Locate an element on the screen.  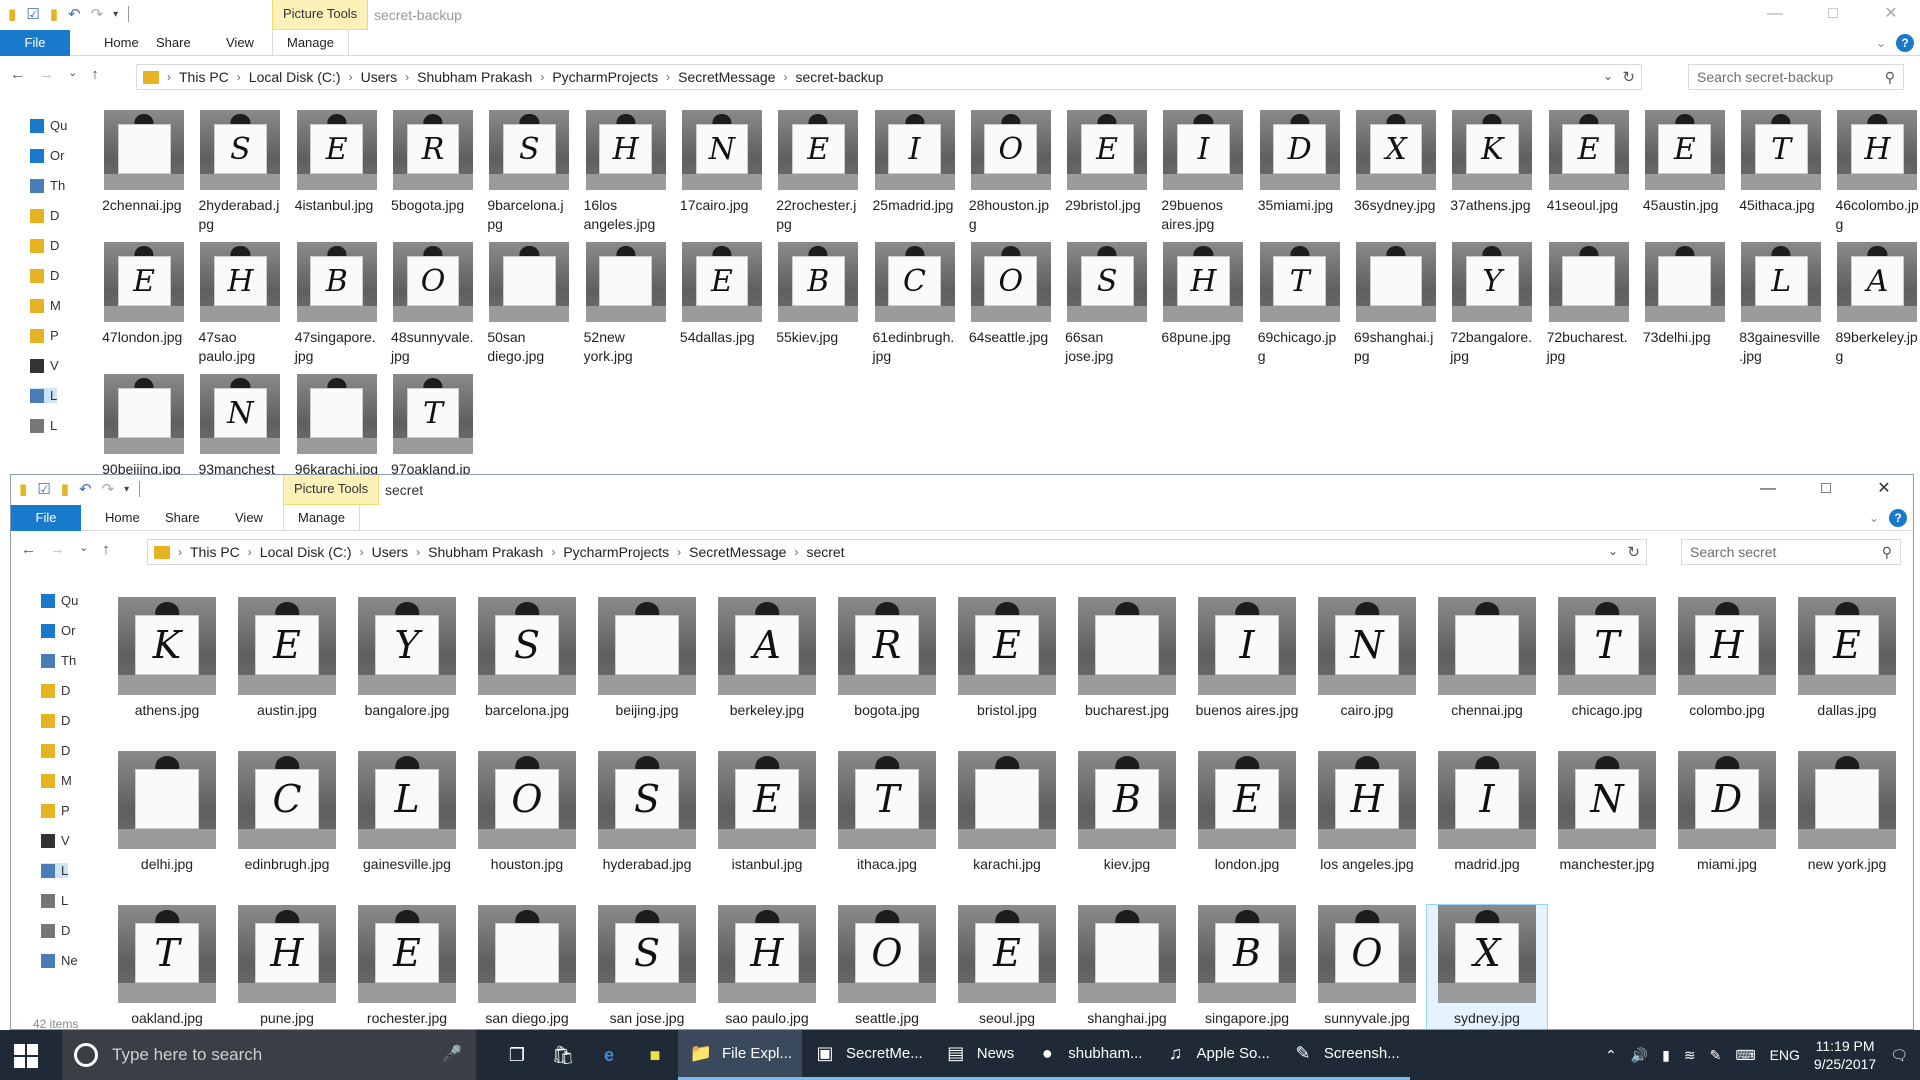
battery-icon: ▮ is located at coordinates (1666, 1055).